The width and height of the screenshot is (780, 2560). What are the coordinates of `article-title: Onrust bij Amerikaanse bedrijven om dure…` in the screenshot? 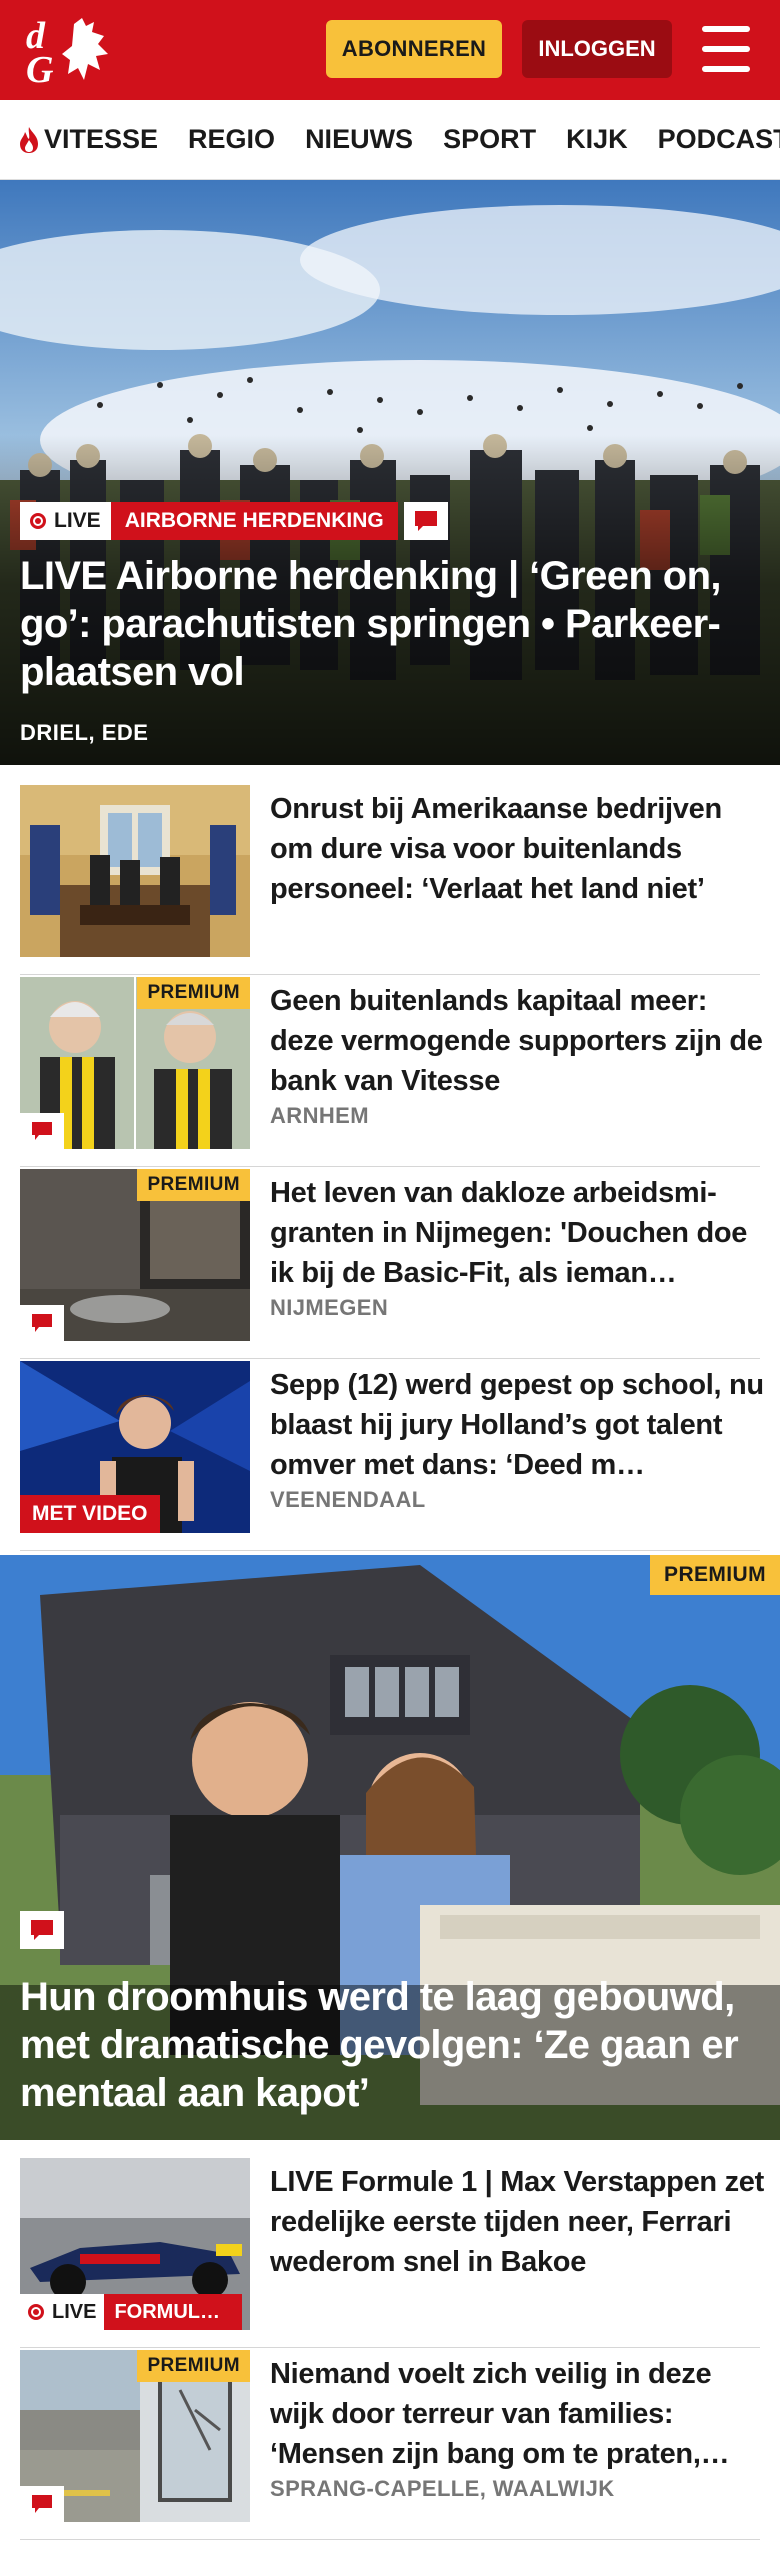 It's located at (517, 849).